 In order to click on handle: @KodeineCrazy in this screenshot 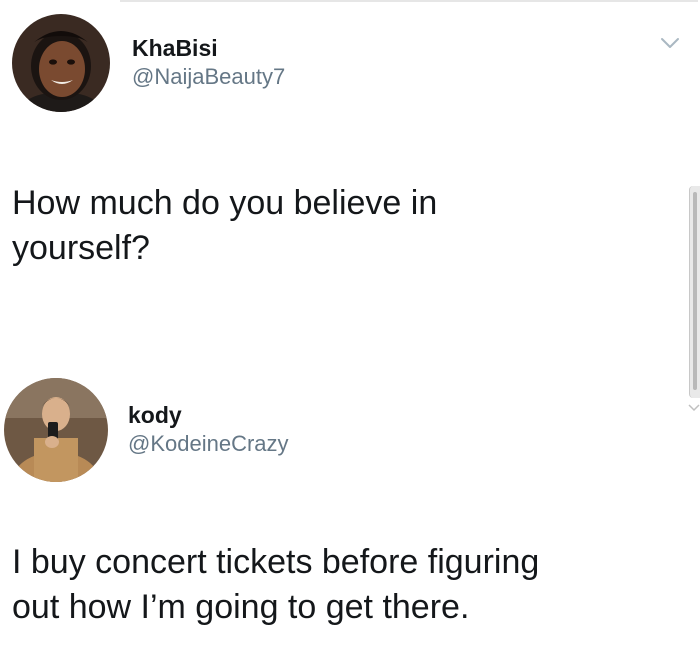, I will do `click(208, 444)`.